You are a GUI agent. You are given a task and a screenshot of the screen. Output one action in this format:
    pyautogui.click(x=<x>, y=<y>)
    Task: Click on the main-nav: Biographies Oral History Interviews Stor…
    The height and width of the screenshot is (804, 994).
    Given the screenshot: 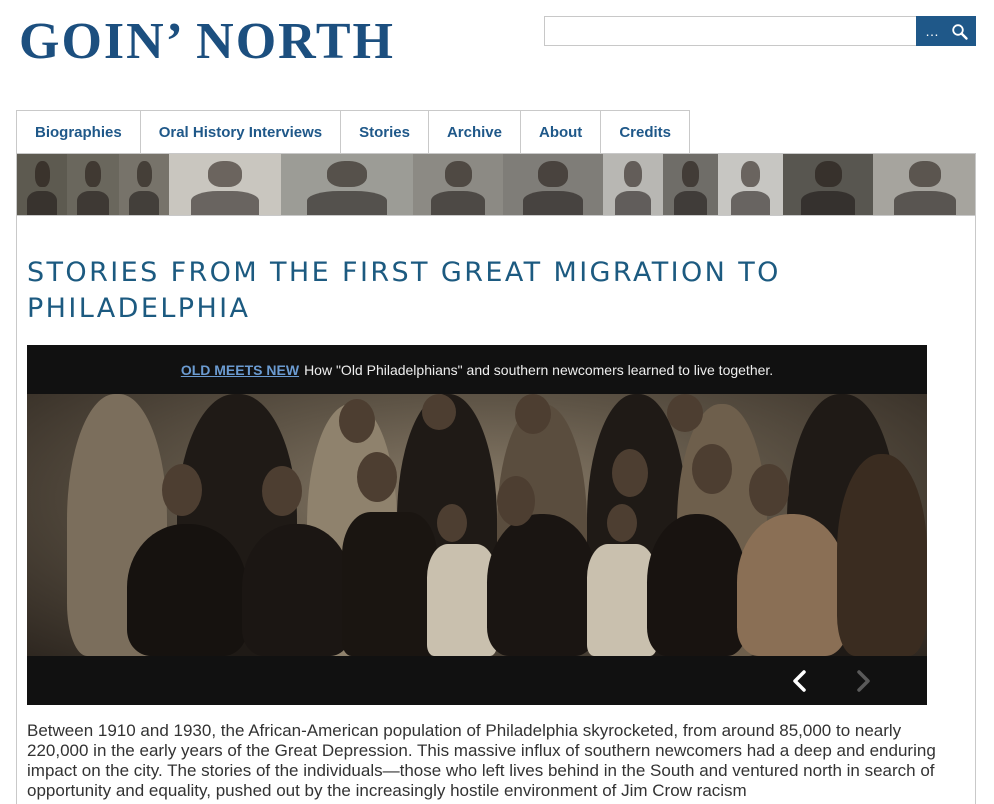 What is the action you would take?
    pyautogui.click(x=353, y=132)
    